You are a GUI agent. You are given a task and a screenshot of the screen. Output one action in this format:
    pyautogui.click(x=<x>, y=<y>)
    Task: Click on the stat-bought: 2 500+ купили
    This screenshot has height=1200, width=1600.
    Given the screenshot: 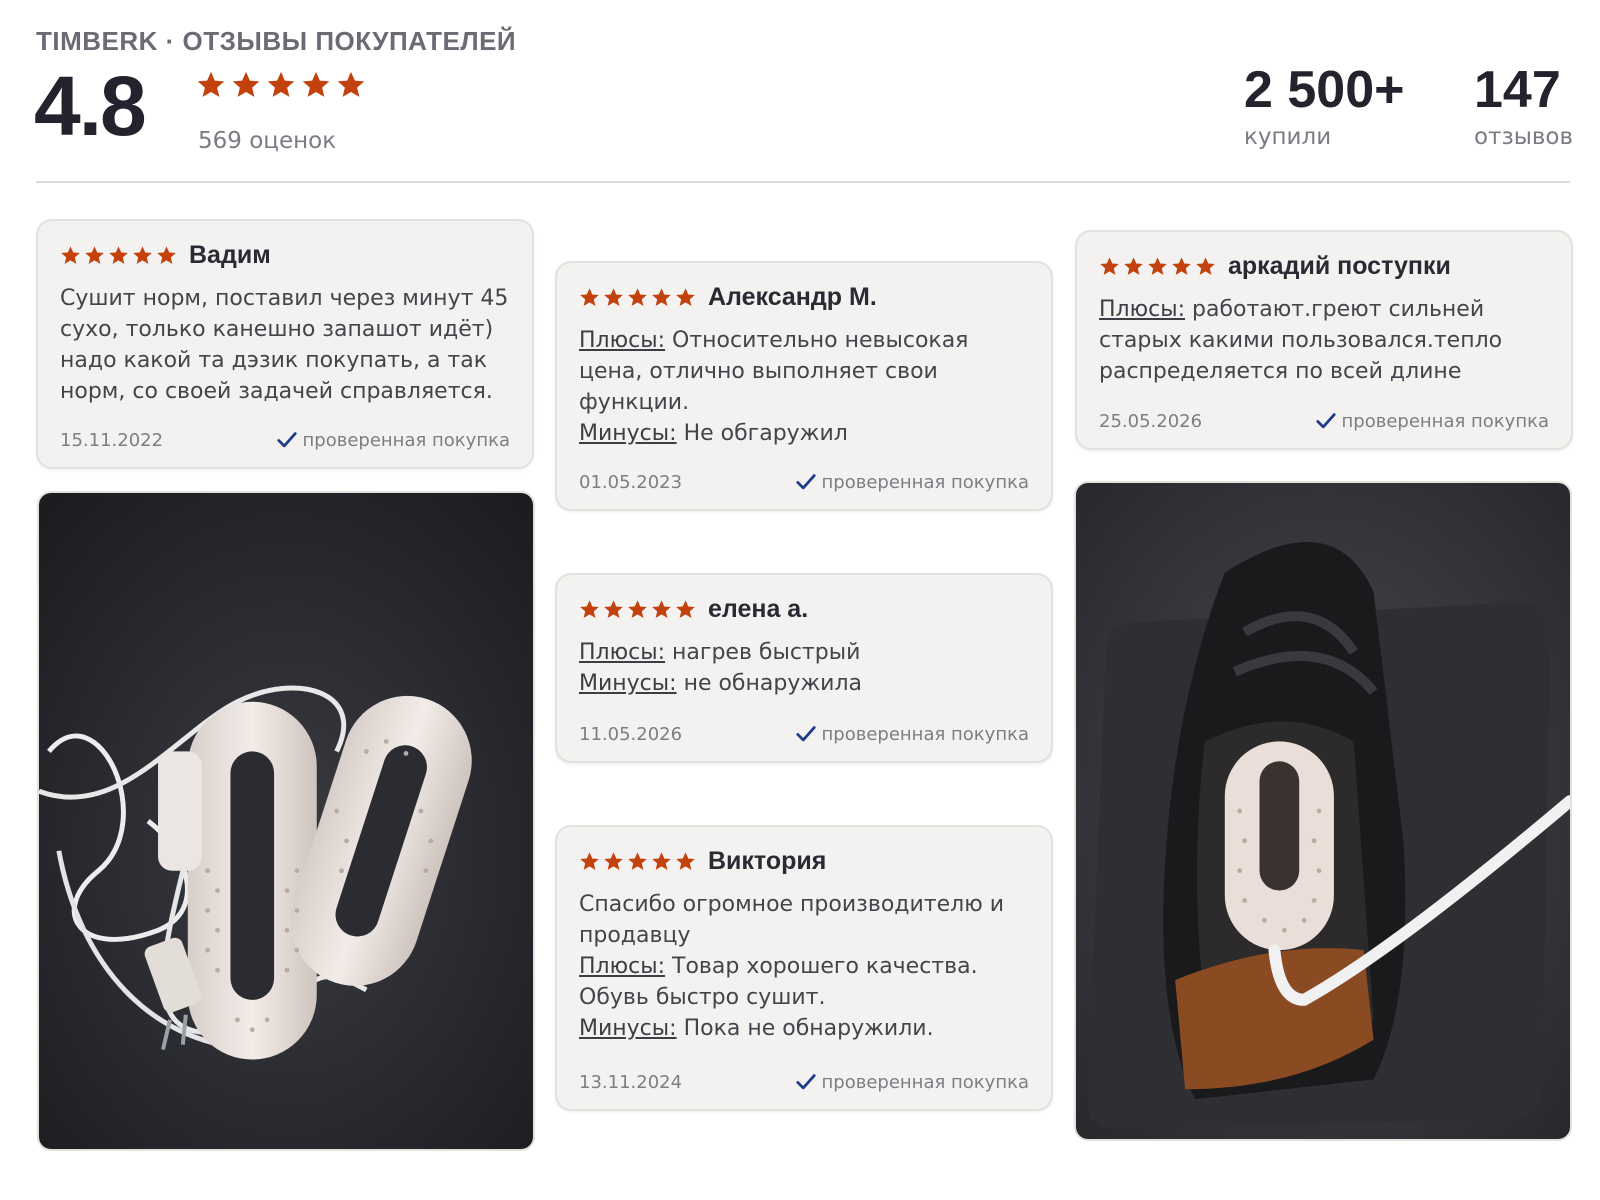 What is the action you would take?
    pyautogui.click(x=1324, y=105)
    